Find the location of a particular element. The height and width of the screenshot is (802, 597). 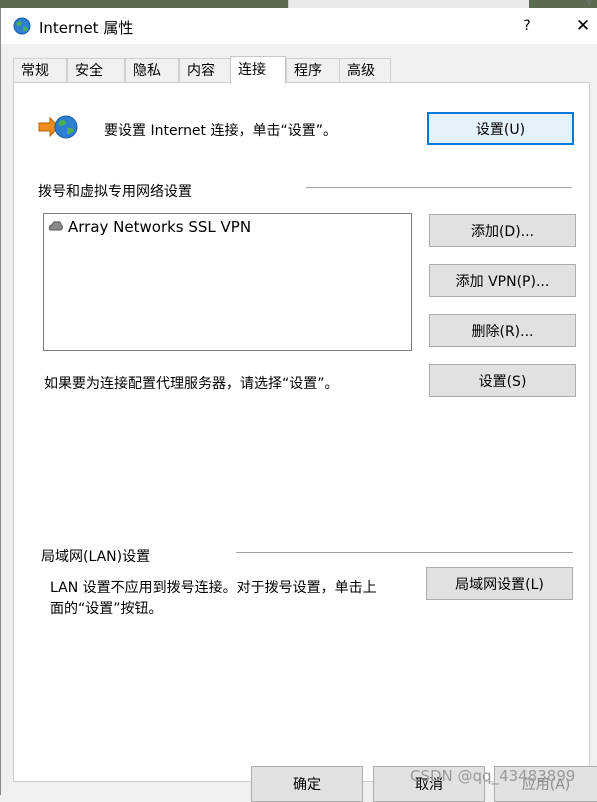

connection-list: Array Networks SSL VPN is located at coordinates (227, 282).